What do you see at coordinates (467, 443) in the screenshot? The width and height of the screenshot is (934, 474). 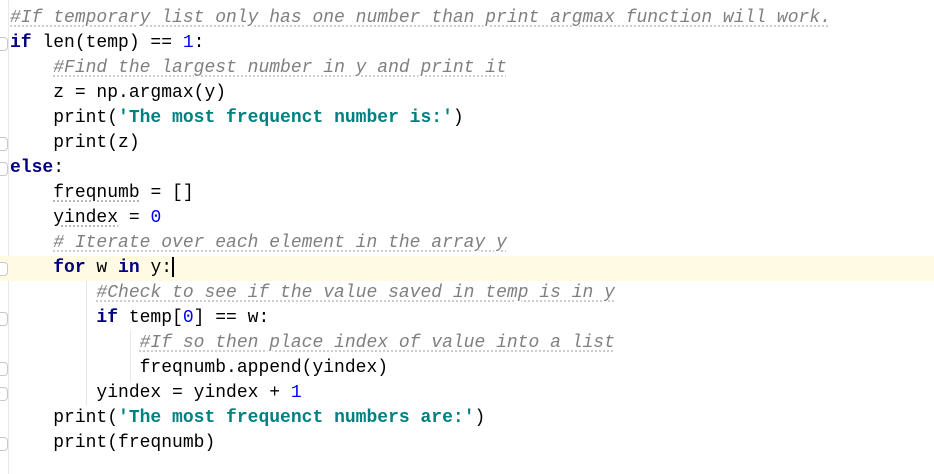 I see `code-line: print(freqnumb)` at bounding box center [467, 443].